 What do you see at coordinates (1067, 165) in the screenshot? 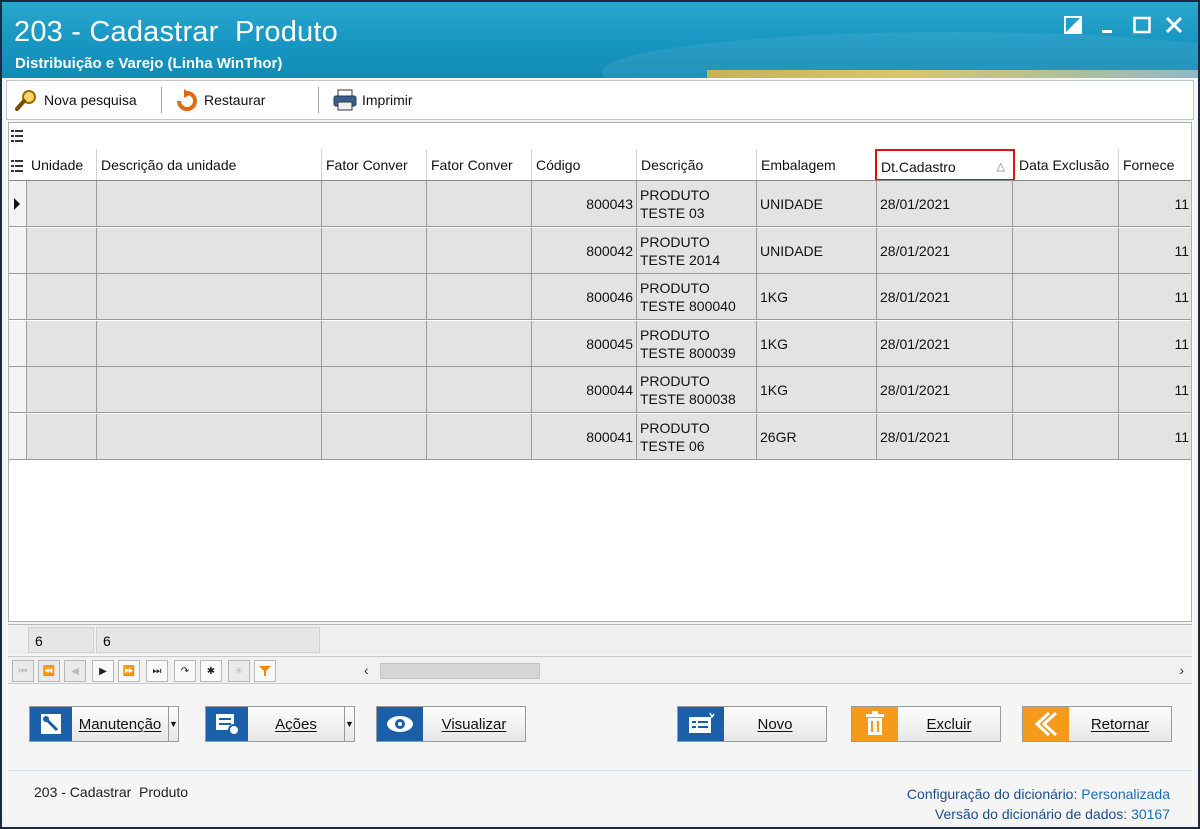
I see `column-header-data-exclusao: Data Exclusão` at bounding box center [1067, 165].